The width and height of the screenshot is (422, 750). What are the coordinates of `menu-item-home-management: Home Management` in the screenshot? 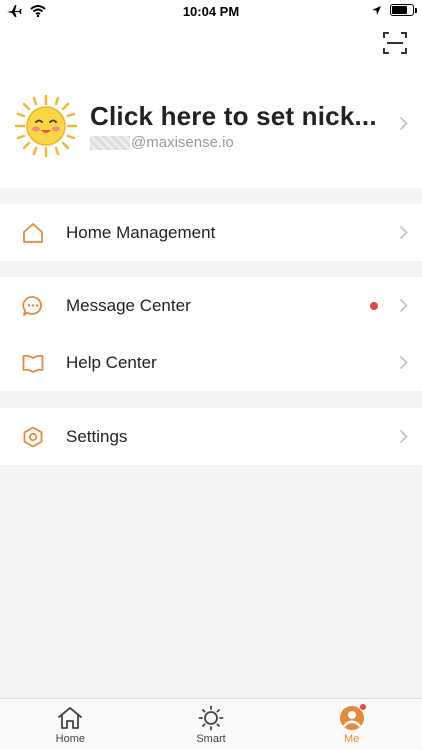 It's located at (211, 232).